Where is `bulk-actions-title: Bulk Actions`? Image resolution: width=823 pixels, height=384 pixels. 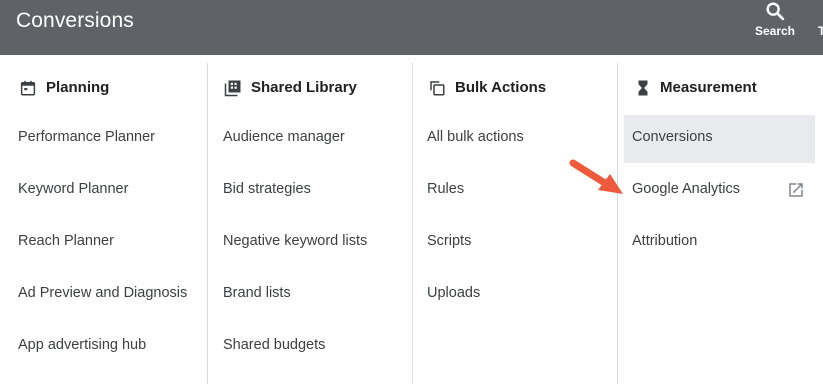 bulk-actions-title: Bulk Actions is located at coordinates (501, 87).